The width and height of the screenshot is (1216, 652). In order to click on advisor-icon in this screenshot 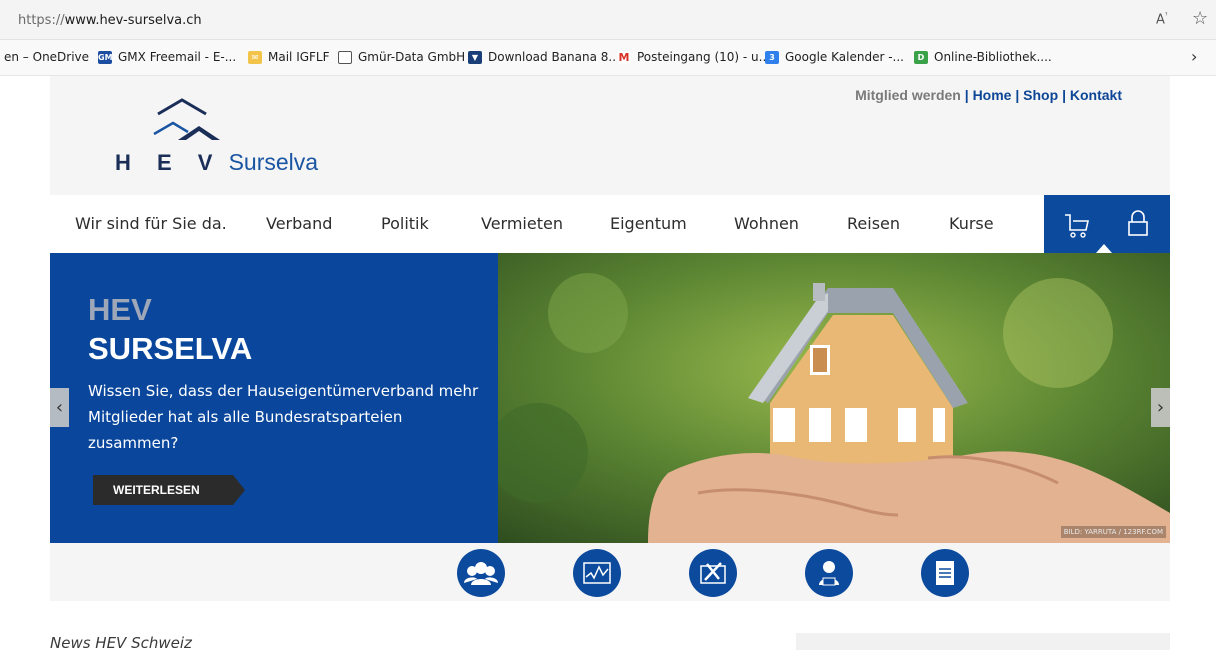, I will do `click(829, 573)`.